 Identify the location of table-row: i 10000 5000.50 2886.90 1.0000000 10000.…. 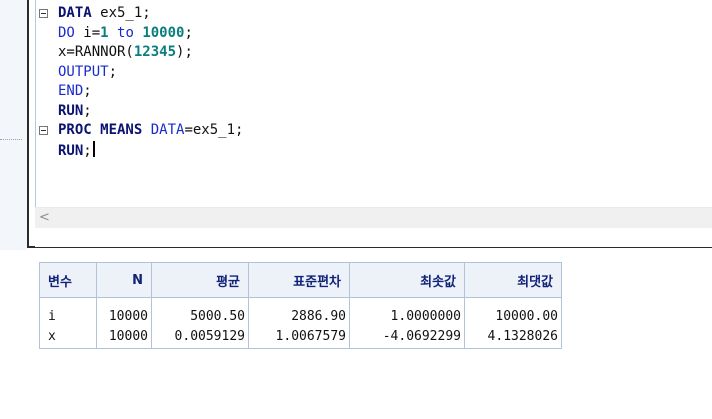
(300, 311).